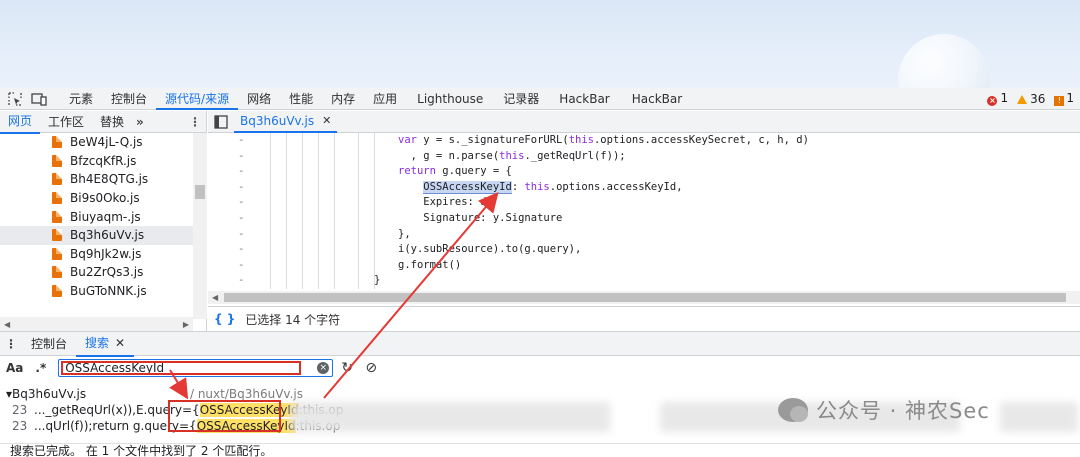 Image resolution: width=1080 pixels, height=457 pixels. What do you see at coordinates (644, 172) in the screenshot?
I see `code-line: - return g.query = {` at bounding box center [644, 172].